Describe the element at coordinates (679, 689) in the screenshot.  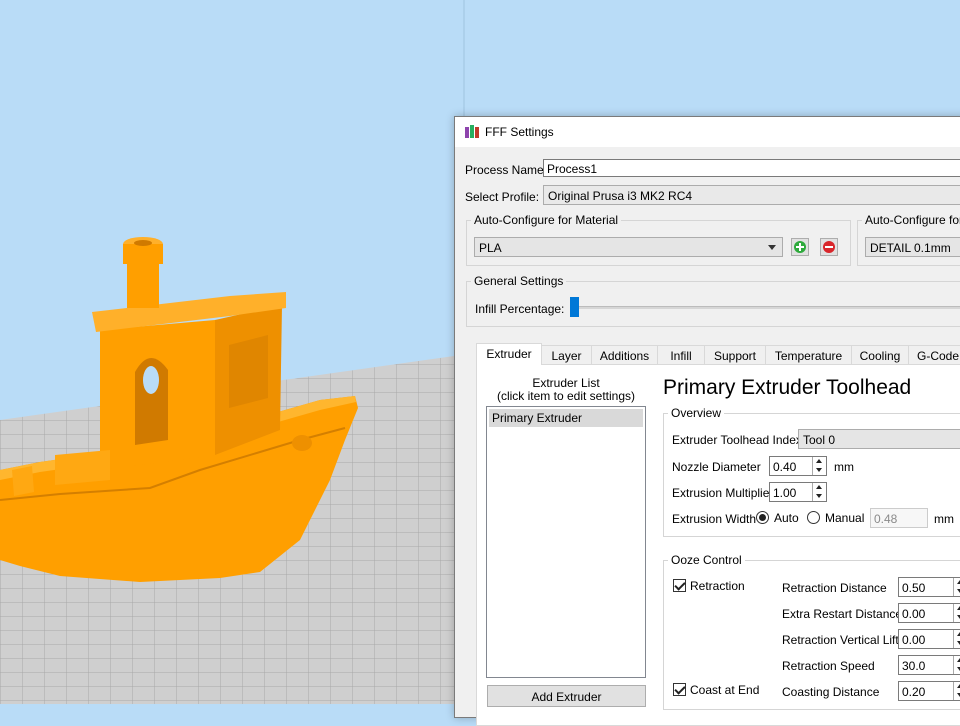
I see `coast-checkbox` at that location.